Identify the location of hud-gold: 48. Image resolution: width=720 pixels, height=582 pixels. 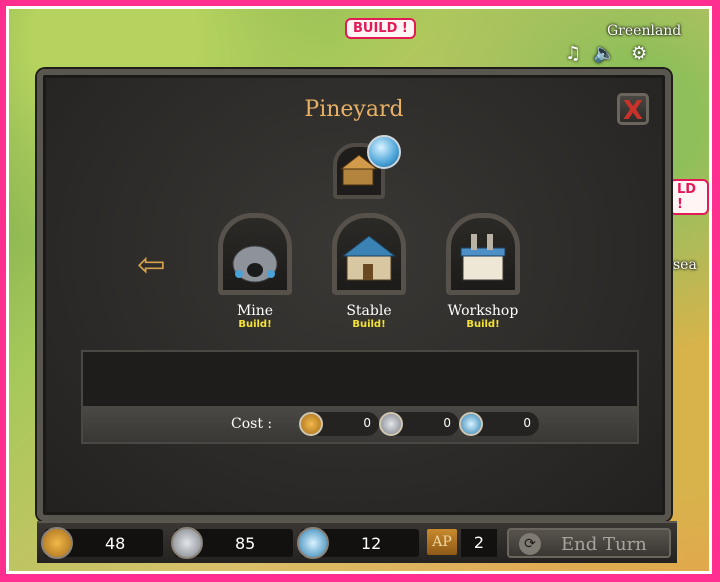
(102, 543).